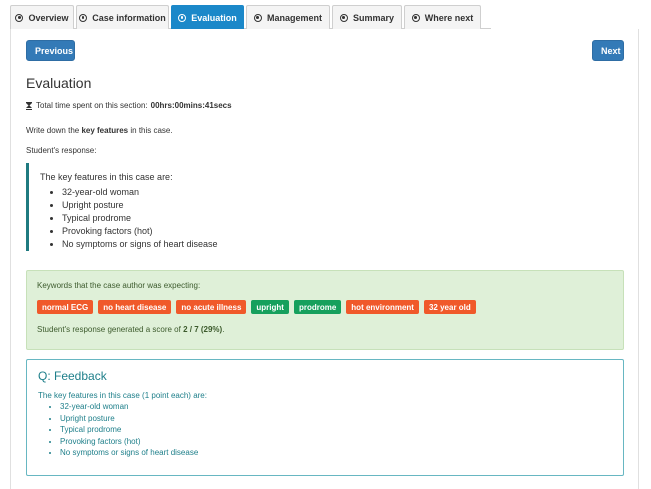 The image size is (651, 489). What do you see at coordinates (449, 307) in the screenshot?
I see `keyword-tag-missing: 32 year old` at bounding box center [449, 307].